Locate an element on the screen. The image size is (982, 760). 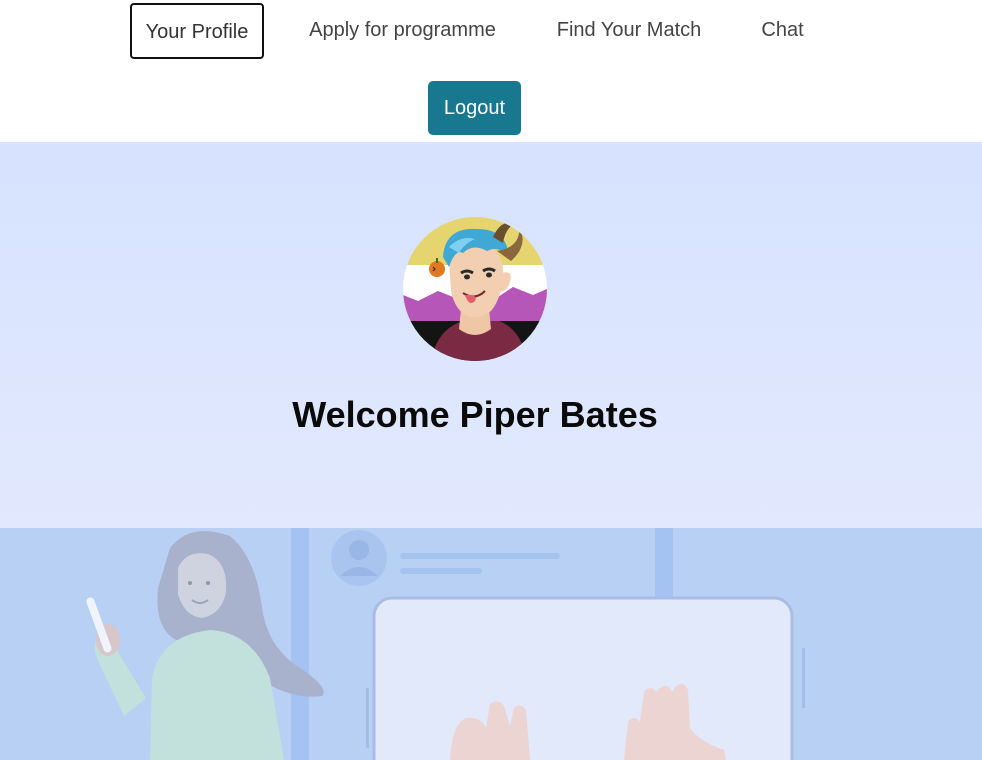
nav-your-profile: Your Profile is located at coordinates (197, 31).